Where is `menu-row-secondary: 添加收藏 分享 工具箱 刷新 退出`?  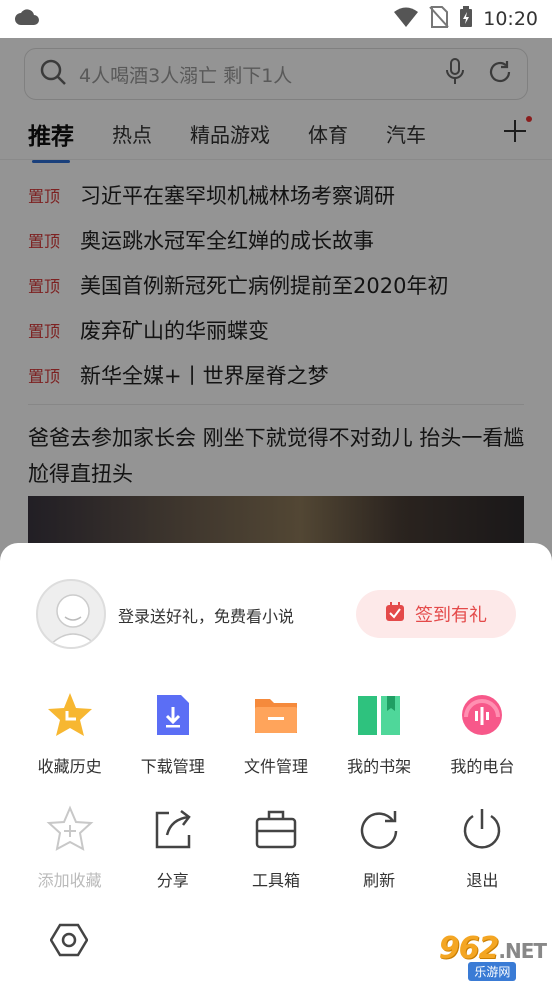
menu-row-secondary: 添加收藏 分享 工具箱 刷新 退出 is located at coordinates (276, 848).